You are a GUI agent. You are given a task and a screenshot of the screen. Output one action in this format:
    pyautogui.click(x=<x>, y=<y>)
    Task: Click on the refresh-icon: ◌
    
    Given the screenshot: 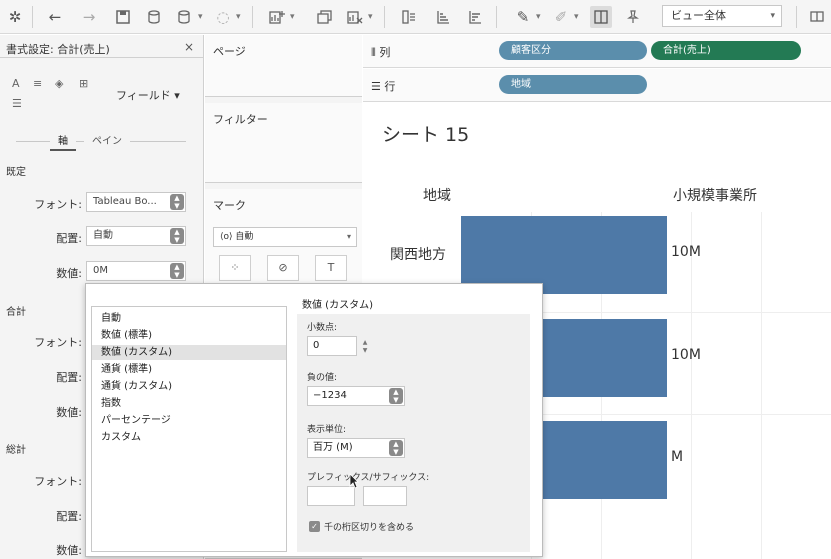 What is the action you would take?
    pyautogui.click(x=223, y=17)
    